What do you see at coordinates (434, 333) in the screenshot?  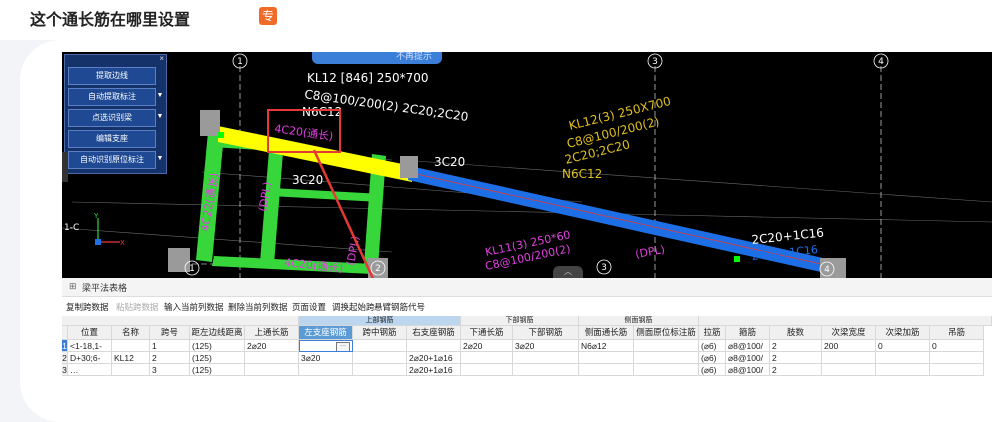 I see `column-header: 右支座钢筋` at bounding box center [434, 333].